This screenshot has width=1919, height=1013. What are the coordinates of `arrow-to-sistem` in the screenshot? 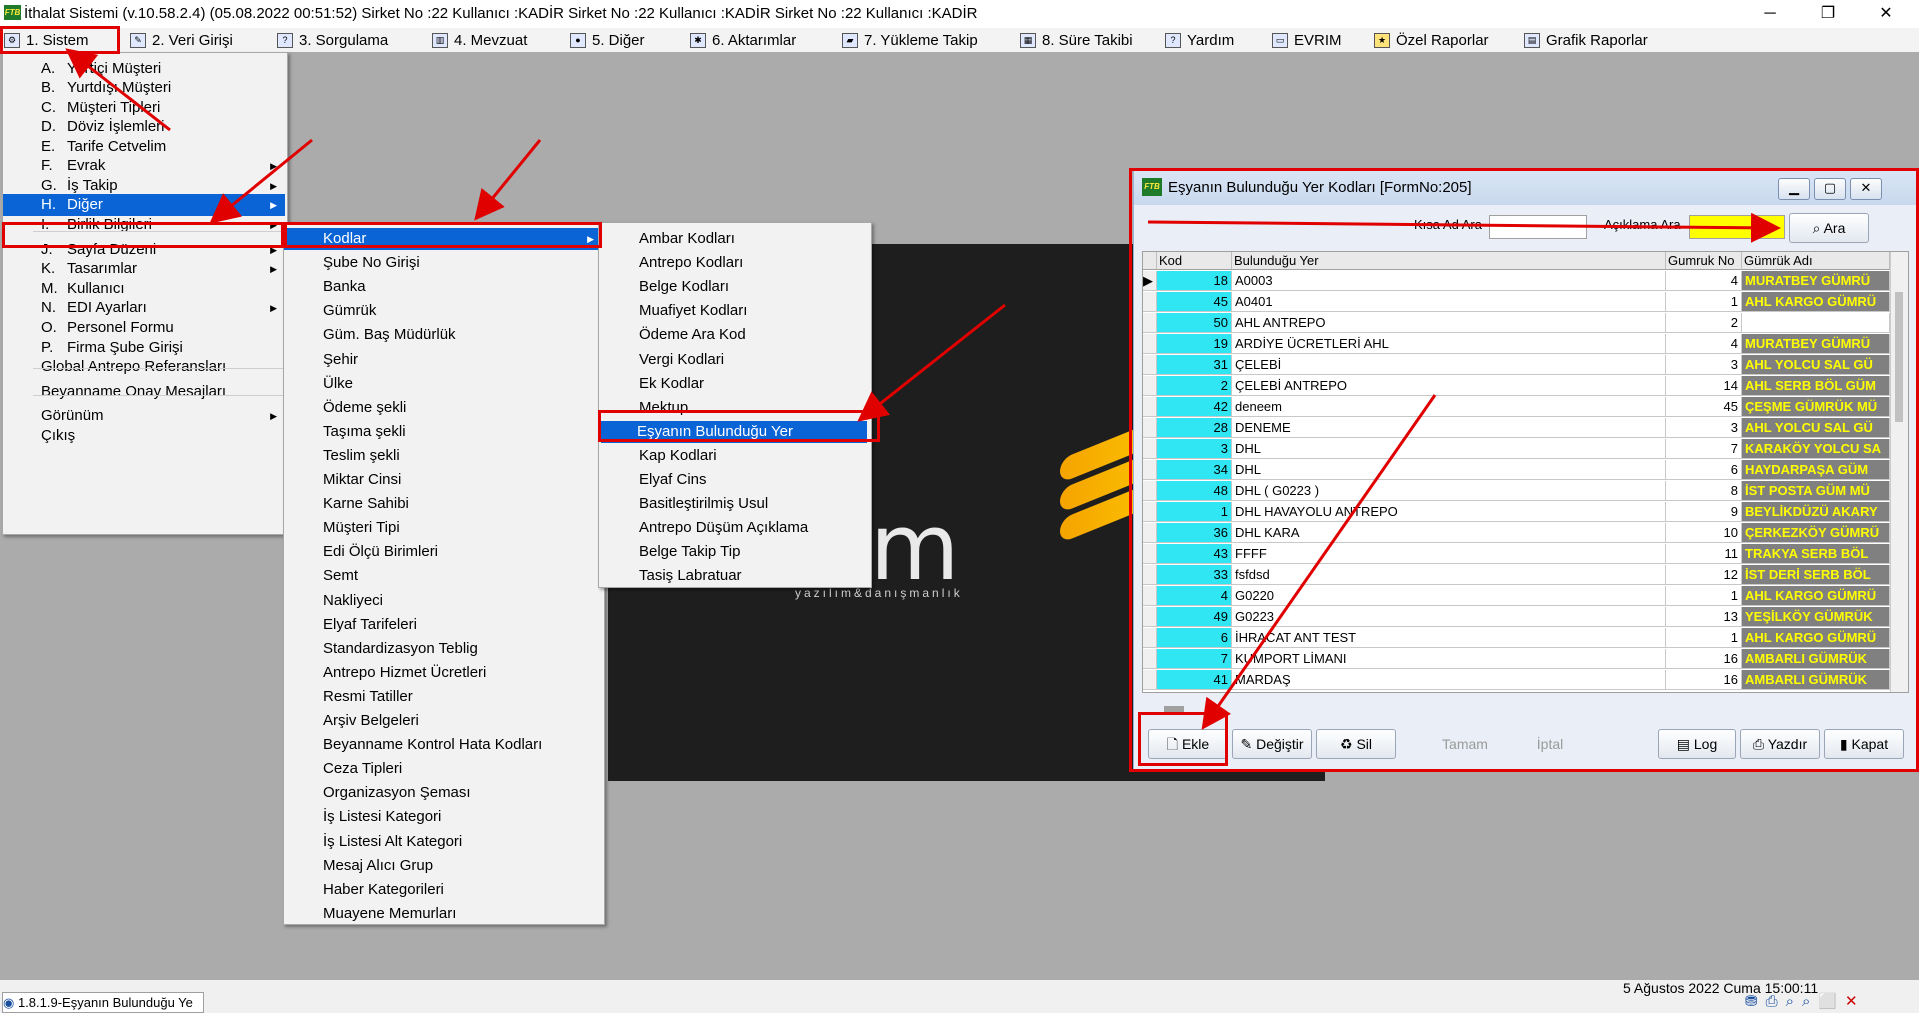 It's located at (118, 90).